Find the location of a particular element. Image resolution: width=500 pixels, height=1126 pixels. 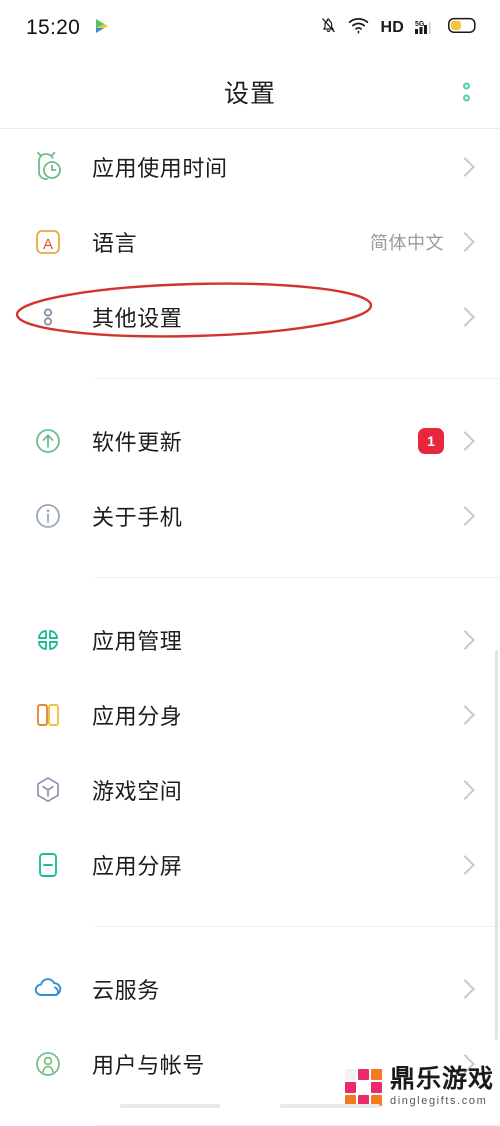

settings-row-label: 软件更新 is located at coordinates (137, 442).